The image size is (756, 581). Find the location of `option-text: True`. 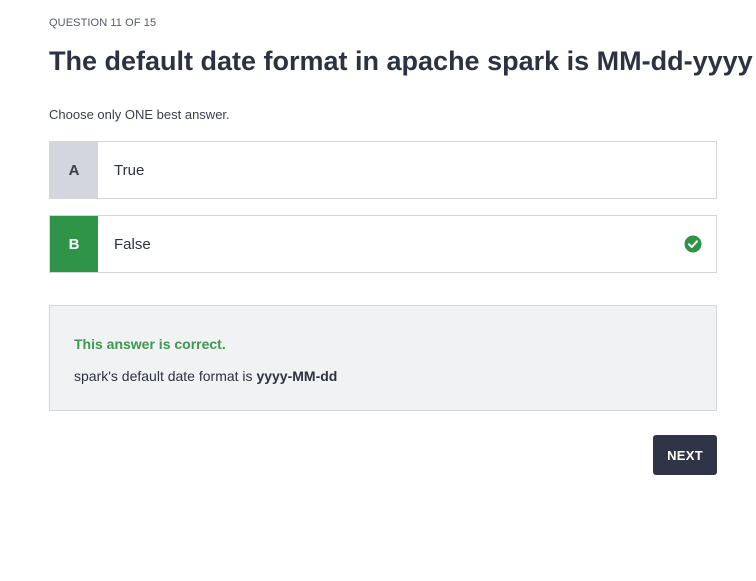

option-text: True is located at coordinates (129, 170).